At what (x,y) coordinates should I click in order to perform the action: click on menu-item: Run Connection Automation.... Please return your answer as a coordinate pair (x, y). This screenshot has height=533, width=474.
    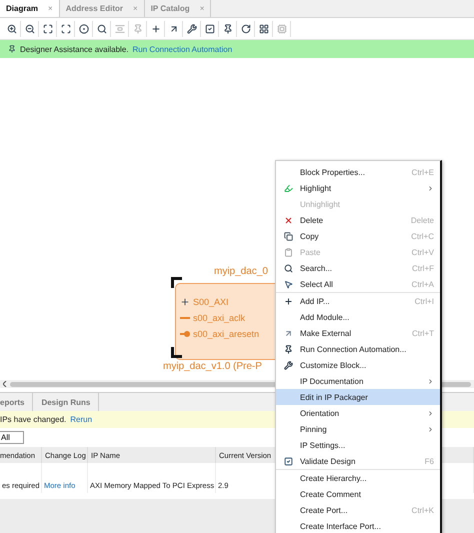
    Looking at the image, I should click on (358, 349).